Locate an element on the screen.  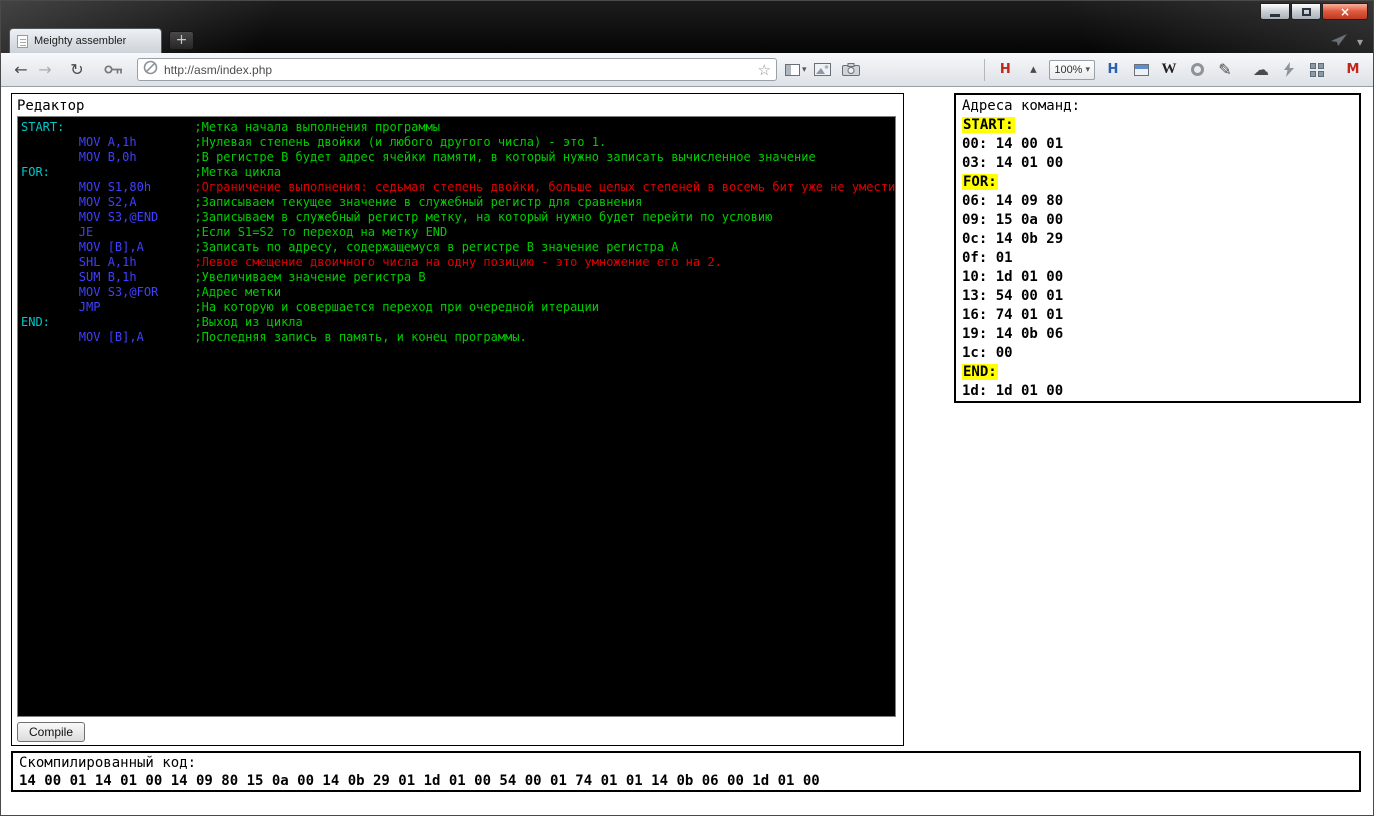
address-byte-row: 19: 14 0b 06 is located at coordinates (1013, 334).